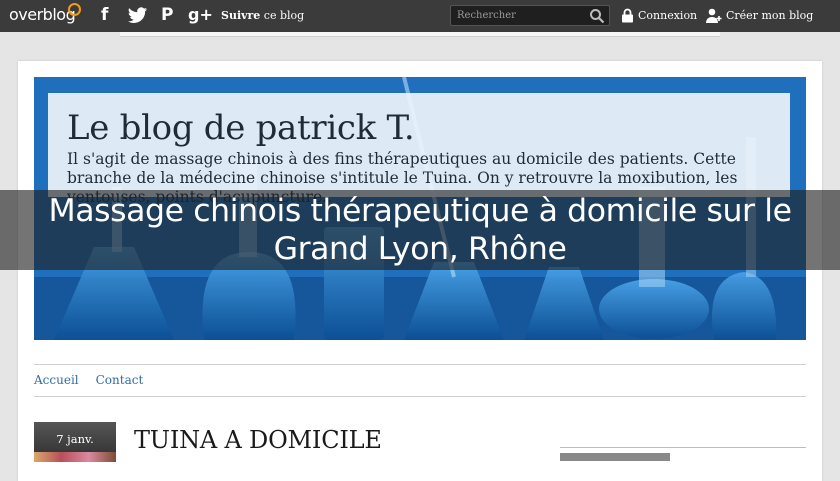 Image resolution: width=840 pixels, height=481 pixels. I want to click on login-label: Connexion, so click(668, 15).